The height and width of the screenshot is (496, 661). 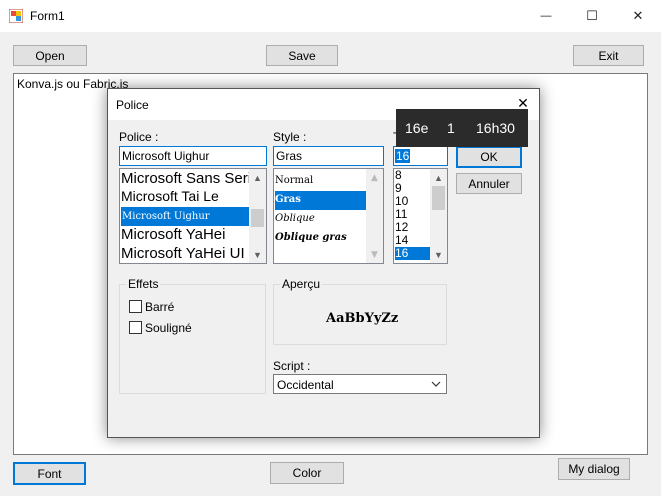 I want to click on style-list-item-selected: Gras, so click(x=321, y=200).